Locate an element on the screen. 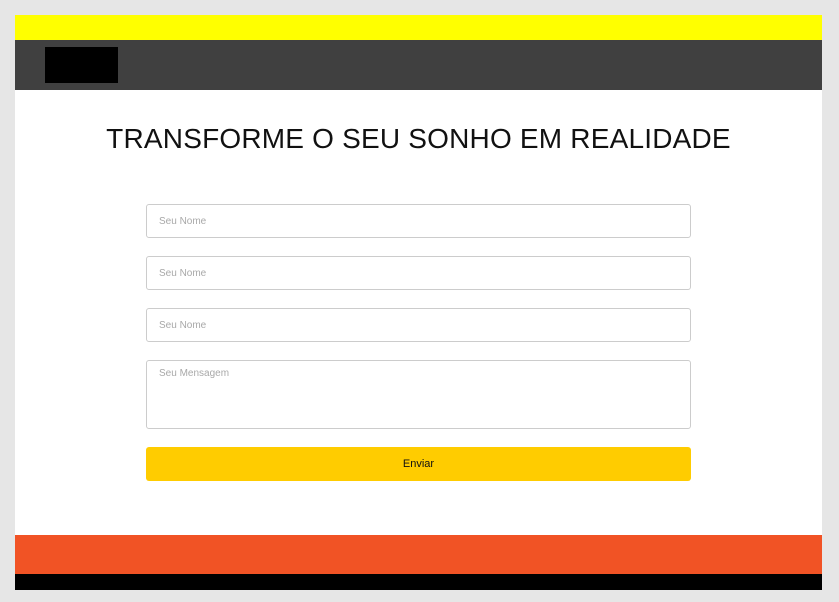 Image resolution: width=839 pixels, height=602 pixels. footer-band is located at coordinates (418, 554).